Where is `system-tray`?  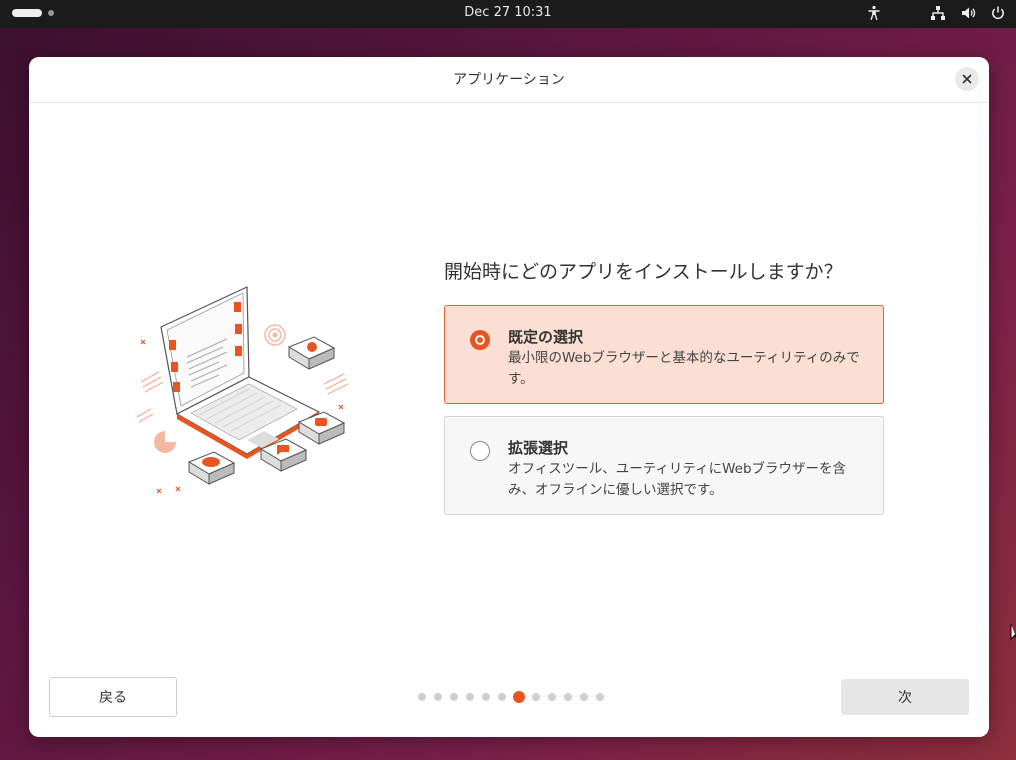
system-tray is located at coordinates (936, 13).